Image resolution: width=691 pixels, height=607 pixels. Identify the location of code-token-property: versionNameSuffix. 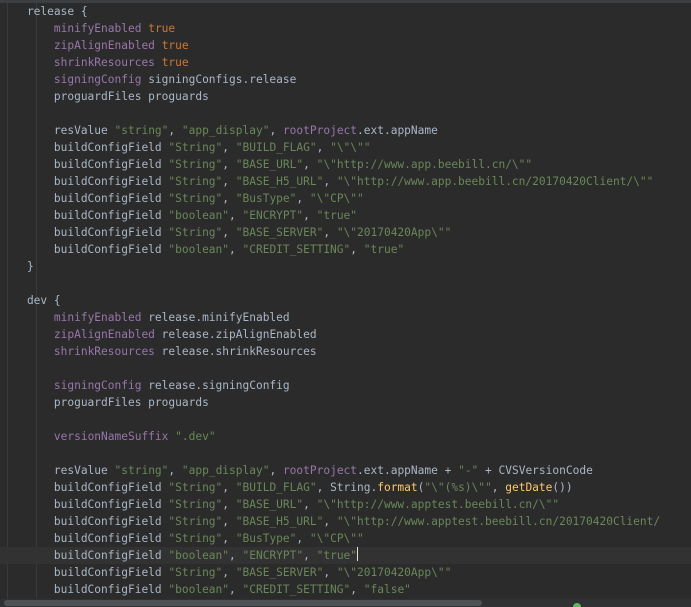
(111, 436).